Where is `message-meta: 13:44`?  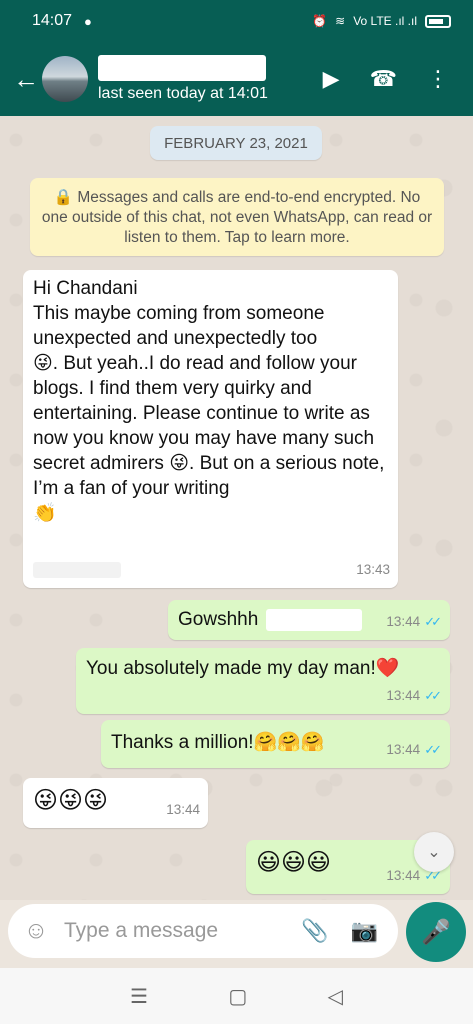
message-meta: 13:44 is located at coordinates (183, 809).